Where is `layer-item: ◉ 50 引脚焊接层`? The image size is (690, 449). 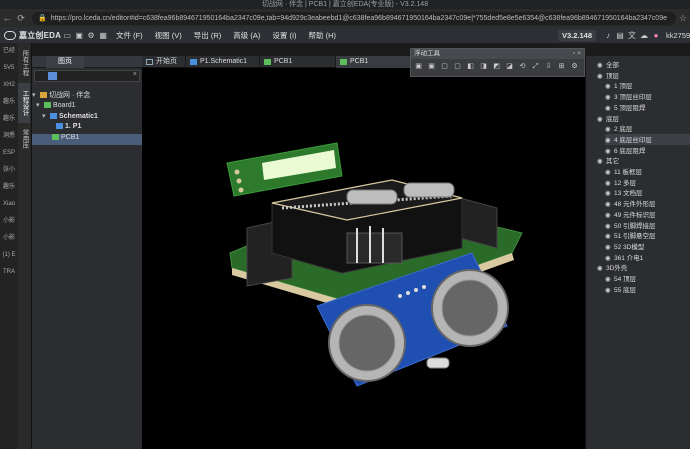
layer-item: ◉ 50 引脚焊接层 is located at coordinates (647, 225).